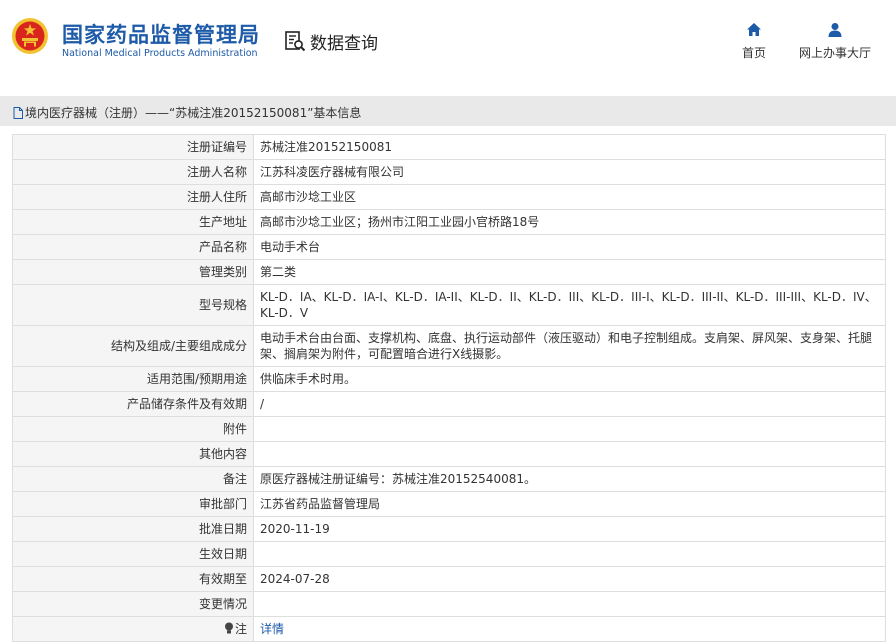  Describe the element at coordinates (569, 479) in the screenshot. I see `field-value: 原医疗器械注册证编号：苏械注准20152540081。` at that location.